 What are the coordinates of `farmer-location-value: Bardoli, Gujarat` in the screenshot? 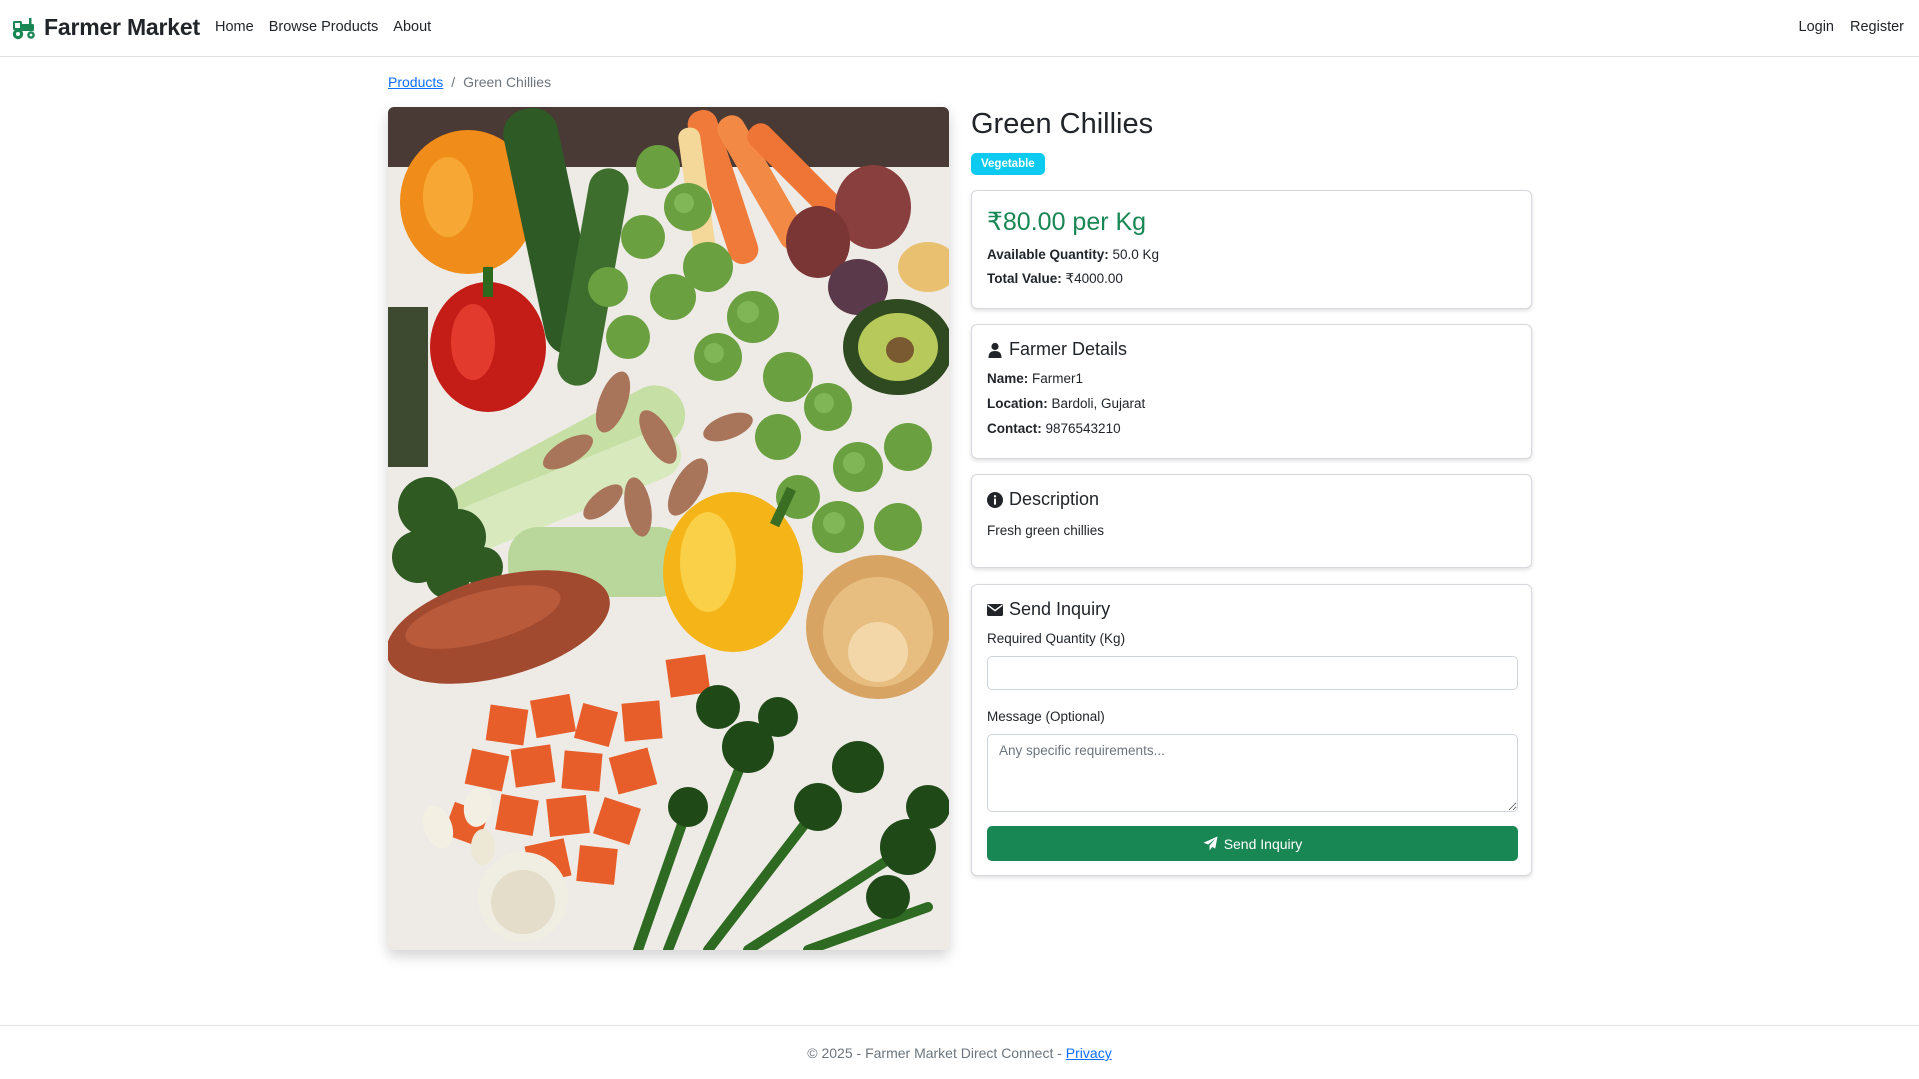 It's located at (1096, 403).